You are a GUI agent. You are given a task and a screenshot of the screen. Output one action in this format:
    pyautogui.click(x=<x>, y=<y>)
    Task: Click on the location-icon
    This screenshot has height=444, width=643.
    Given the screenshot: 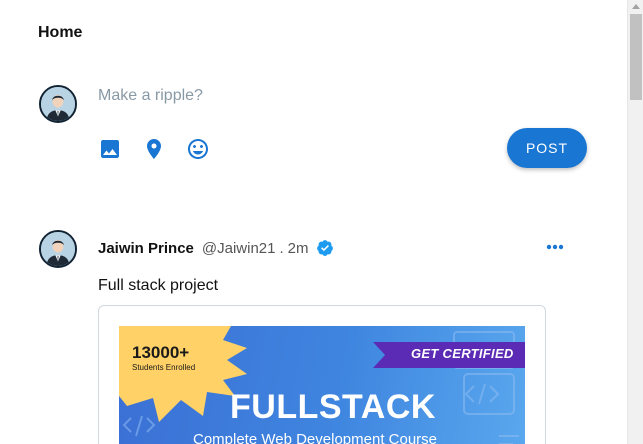 What is the action you would take?
    pyautogui.click(x=154, y=149)
    